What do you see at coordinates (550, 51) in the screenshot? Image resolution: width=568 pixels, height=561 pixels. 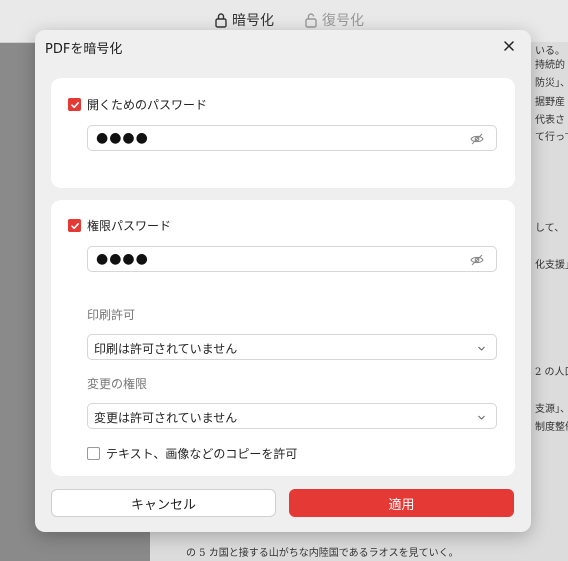 I see `doc-line: いる。` at bounding box center [550, 51].